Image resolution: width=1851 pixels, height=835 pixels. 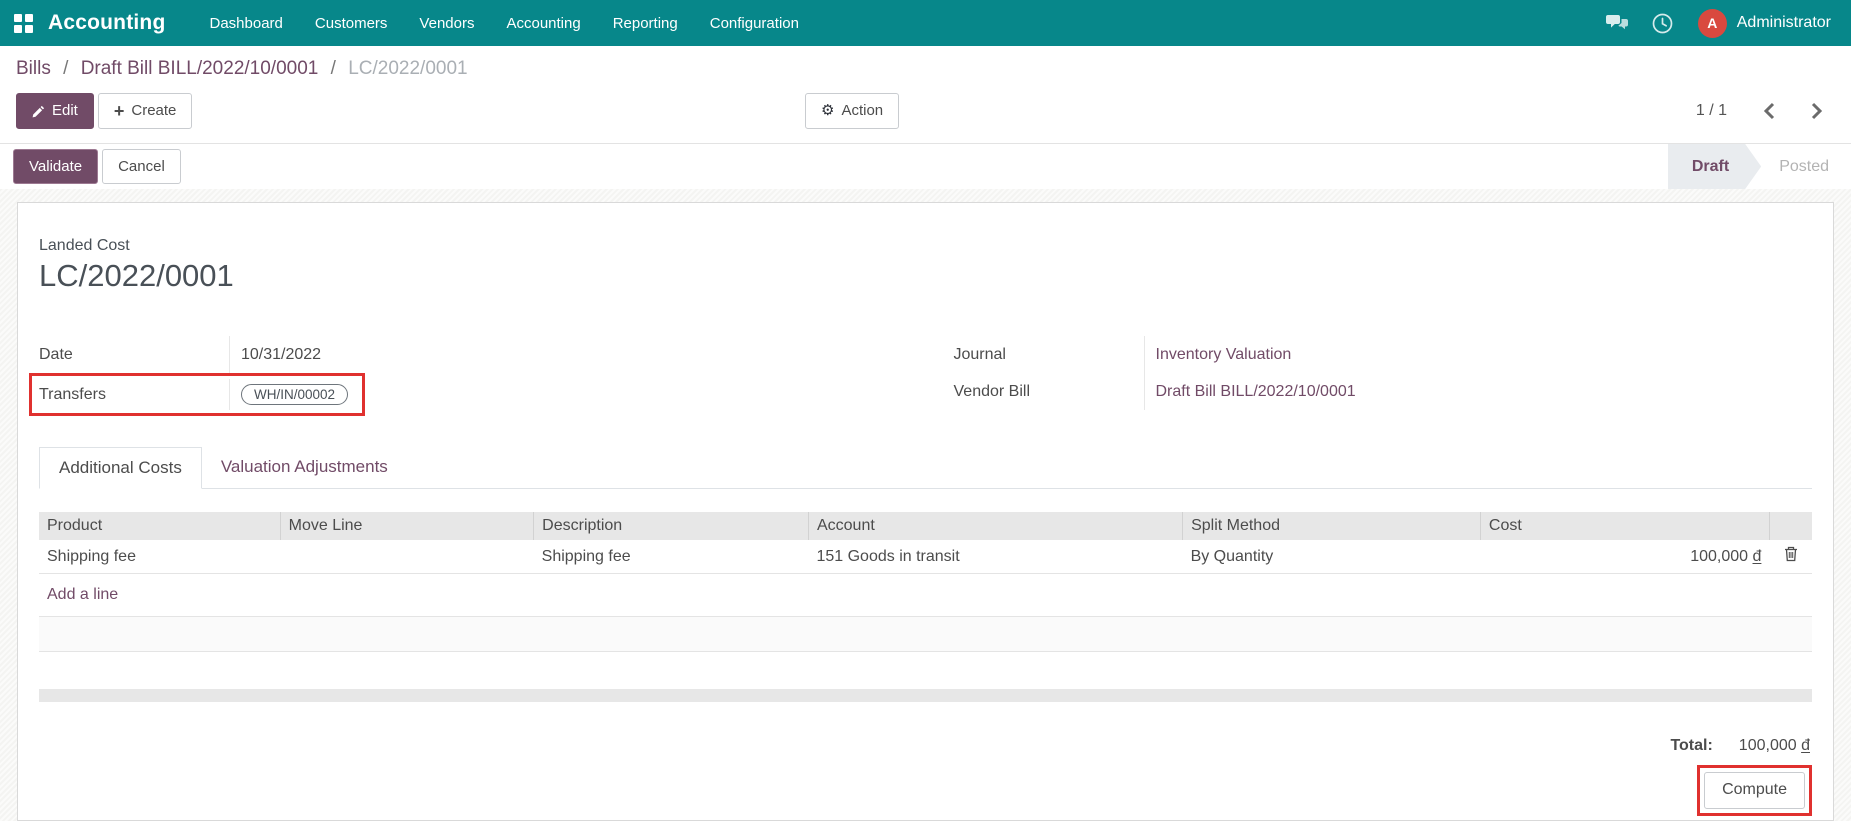 What do you see at coordinates (84, 245) in the screenshot?
I see `record-type-label: Landed Cost` at bounding box center [84, 245].